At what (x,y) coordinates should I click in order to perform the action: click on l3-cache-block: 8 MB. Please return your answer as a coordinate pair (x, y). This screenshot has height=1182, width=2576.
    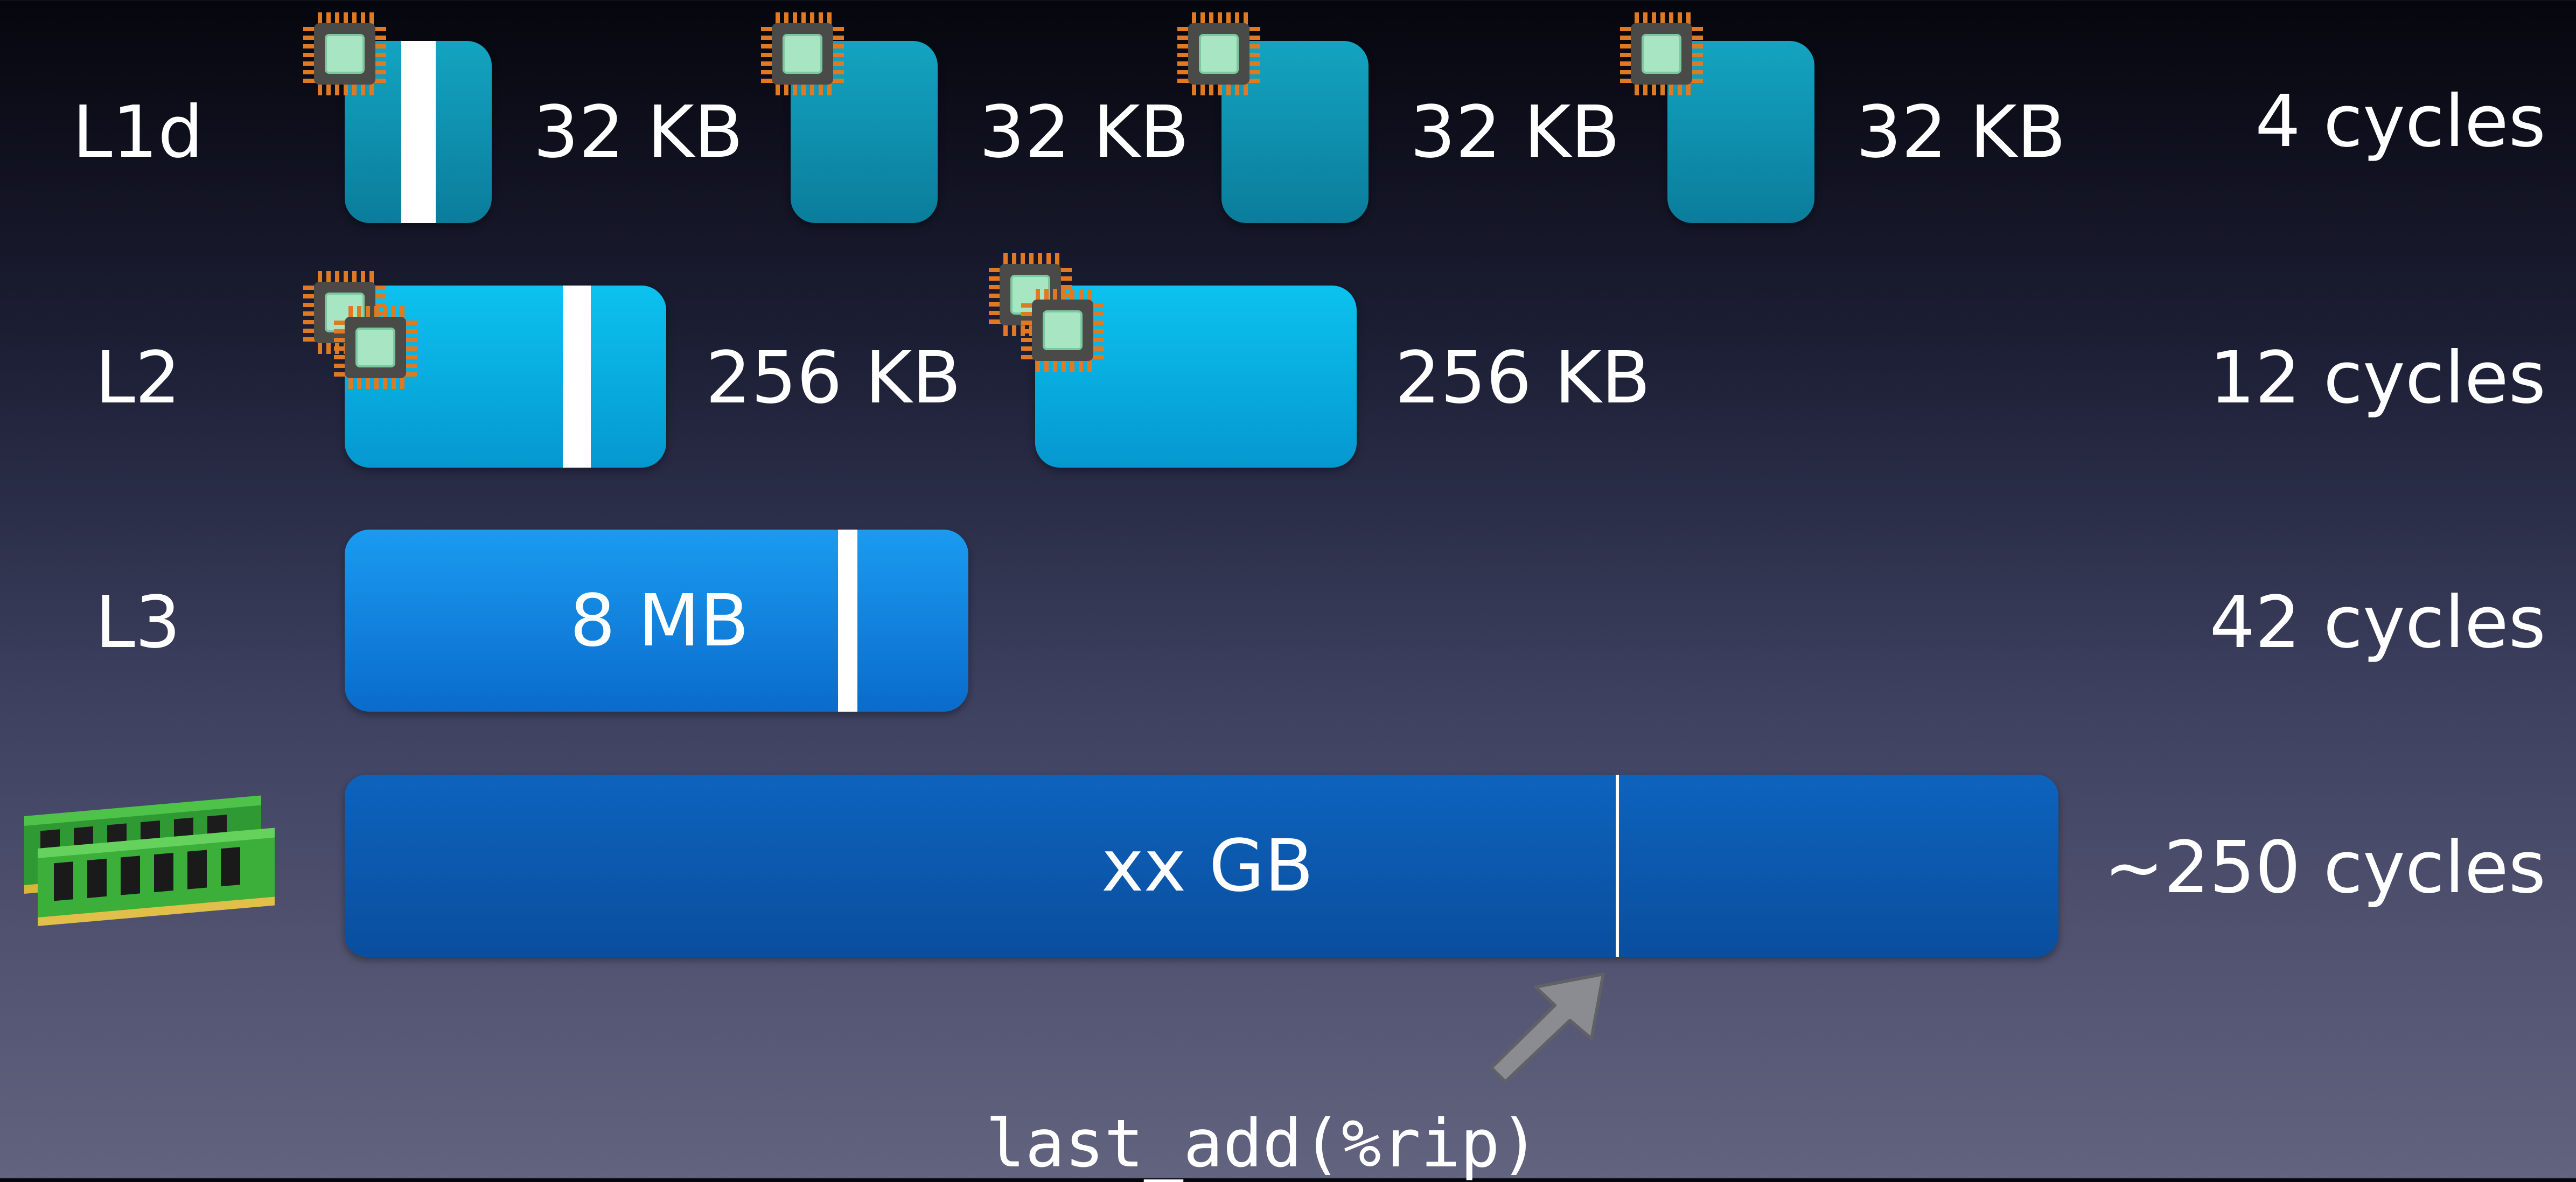
    Looking at the image, I should click on (656, 621).